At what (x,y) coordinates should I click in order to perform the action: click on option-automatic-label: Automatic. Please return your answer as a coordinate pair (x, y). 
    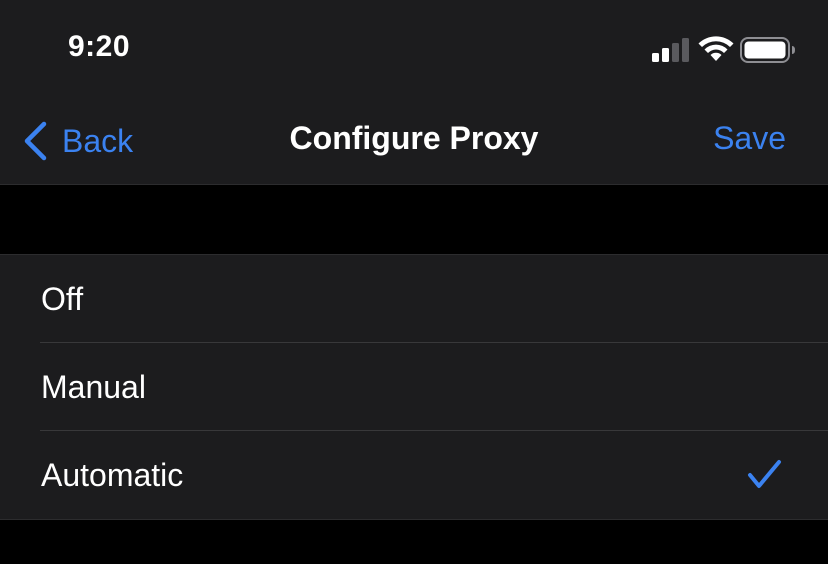
    Looking at the image, I should click on (112, 474).